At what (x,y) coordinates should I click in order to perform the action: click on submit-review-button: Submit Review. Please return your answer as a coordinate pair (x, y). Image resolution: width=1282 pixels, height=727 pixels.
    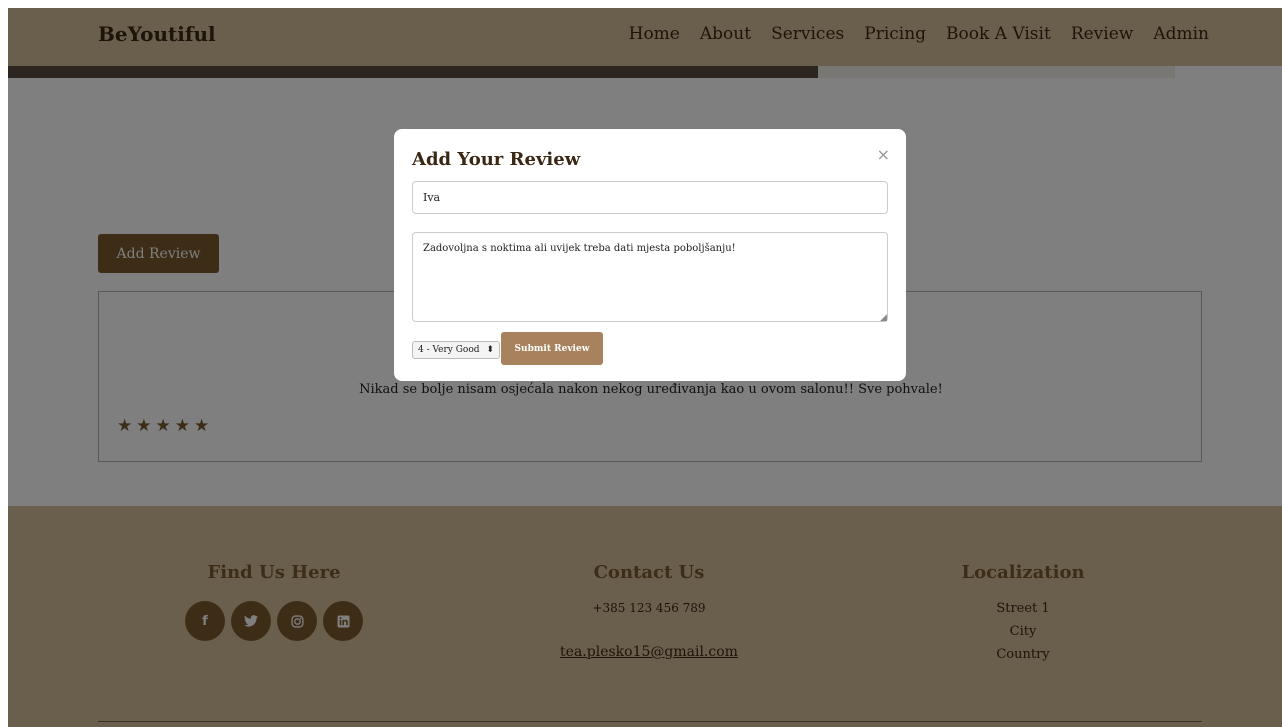
    Looking at the image, I should click on (552, 348).